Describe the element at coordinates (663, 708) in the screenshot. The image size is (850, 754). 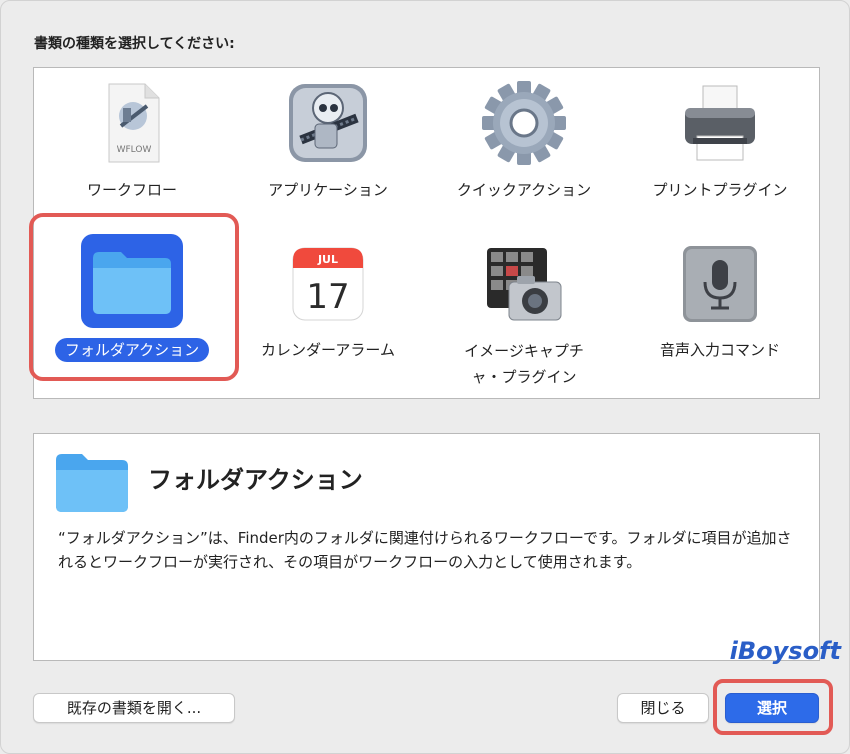
I see `close-button: 閉じる` at that location.